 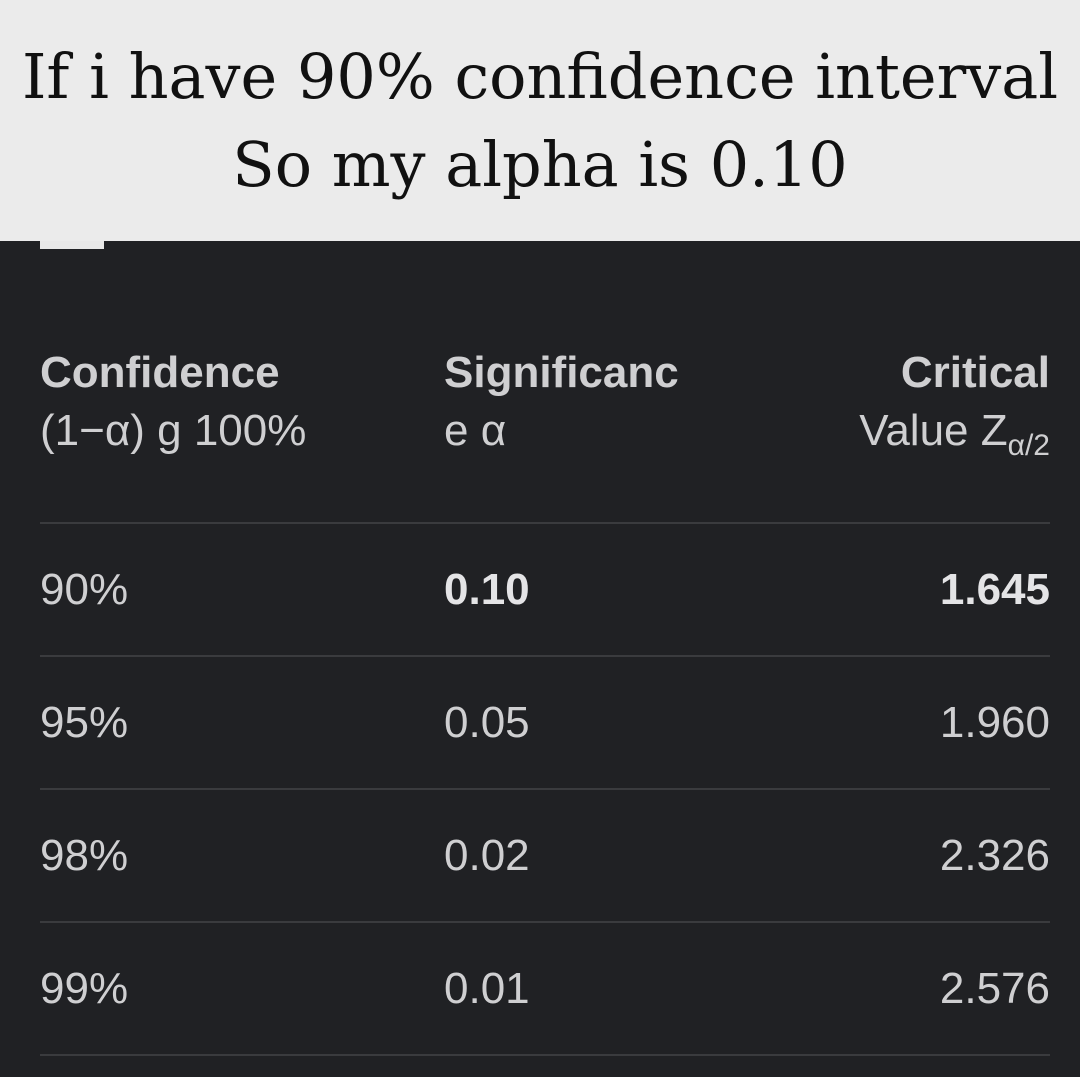 What do you see at coordinates (487, 855) in the screenshot?
I see `cell-significance: 0.02` at bounding box center [487, 855].